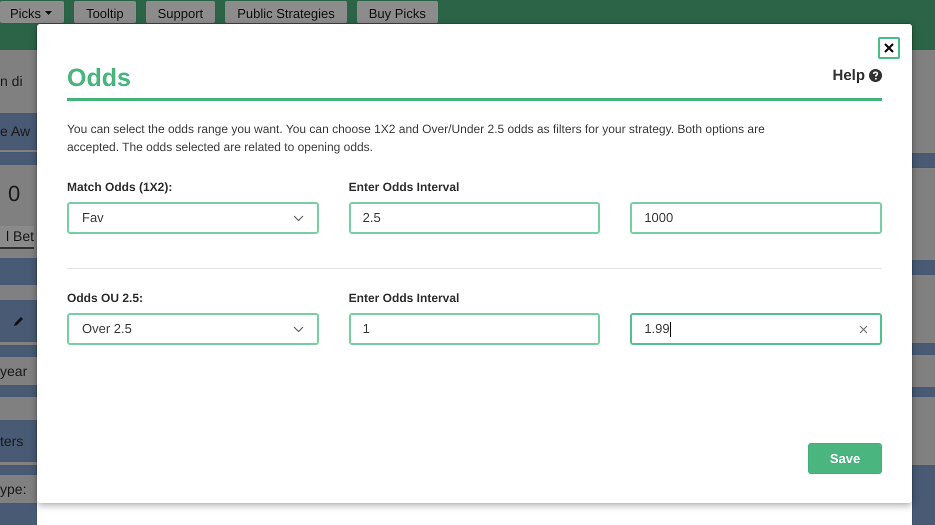 This screenshot has width=935, height=525. I want to click on help-link: Help, so click(857, 75).